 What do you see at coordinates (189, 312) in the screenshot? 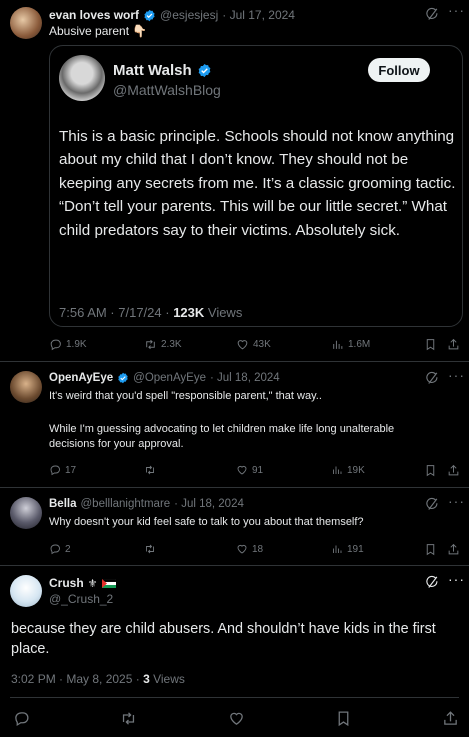
I see `quoted-views-count: 123K` at bounding box center [189, 312].